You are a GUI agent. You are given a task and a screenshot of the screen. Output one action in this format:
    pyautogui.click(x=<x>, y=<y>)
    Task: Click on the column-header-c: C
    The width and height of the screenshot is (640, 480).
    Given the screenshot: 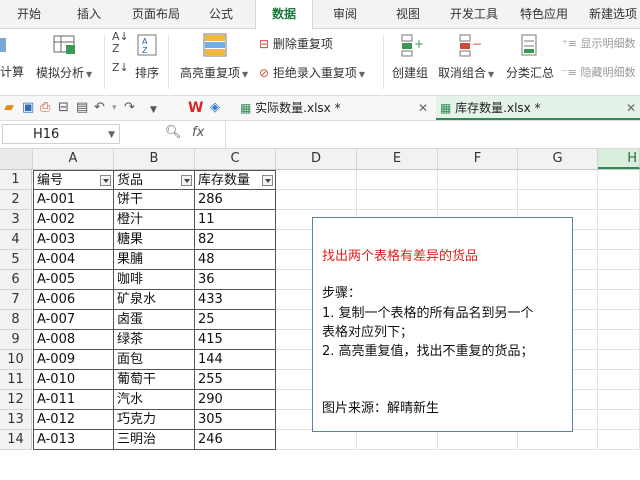 What is the action you would take?
    pyautogui.click(x=235, y=159)
    